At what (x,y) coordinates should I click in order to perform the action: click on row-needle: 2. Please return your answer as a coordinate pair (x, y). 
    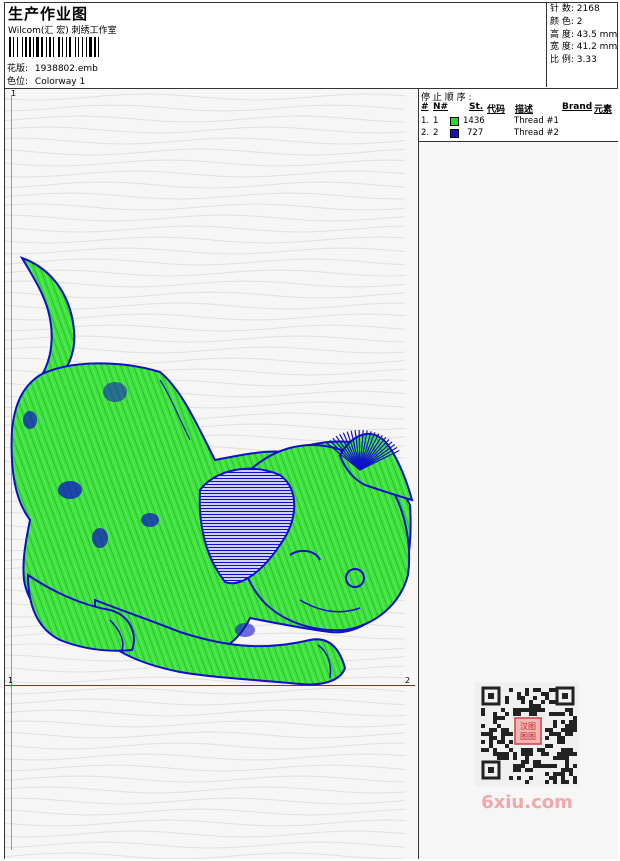
    Looking at the image, I should click on (436, 133).